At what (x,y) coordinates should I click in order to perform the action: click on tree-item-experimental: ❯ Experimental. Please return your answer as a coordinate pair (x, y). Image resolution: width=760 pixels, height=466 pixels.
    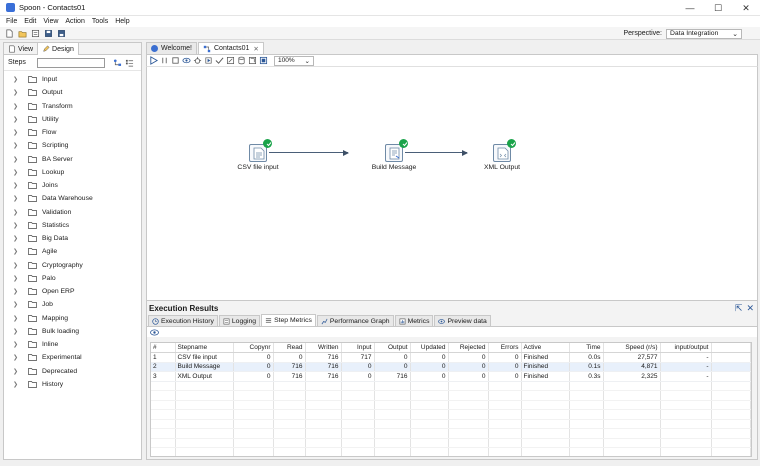
    Looking at the image, I should click on (72, 357).